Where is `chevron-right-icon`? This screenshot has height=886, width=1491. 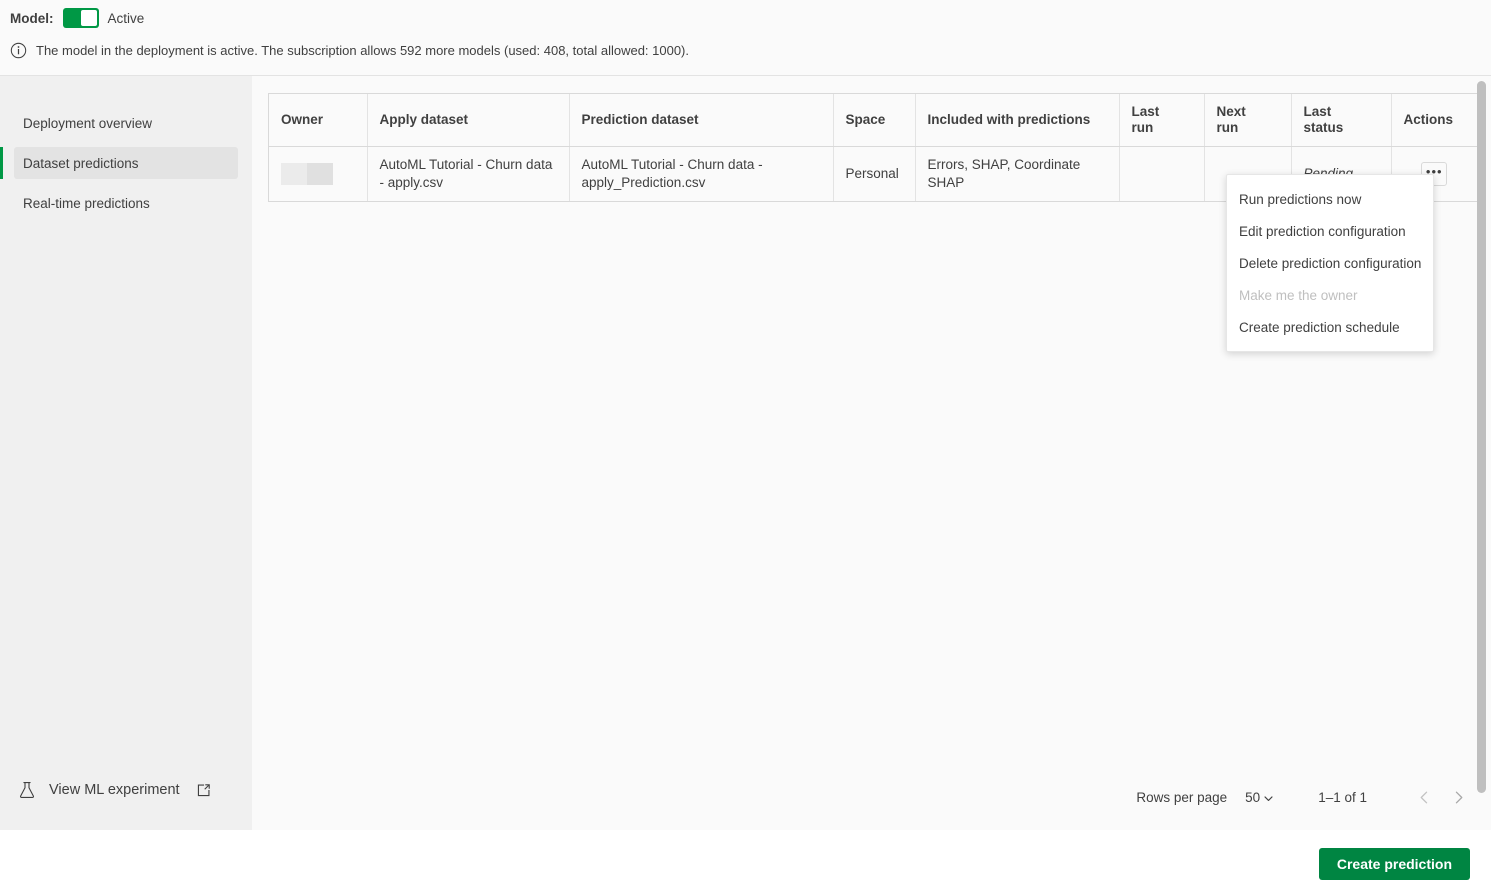 chevron-right-icon is located at coordinates (1458, 797).